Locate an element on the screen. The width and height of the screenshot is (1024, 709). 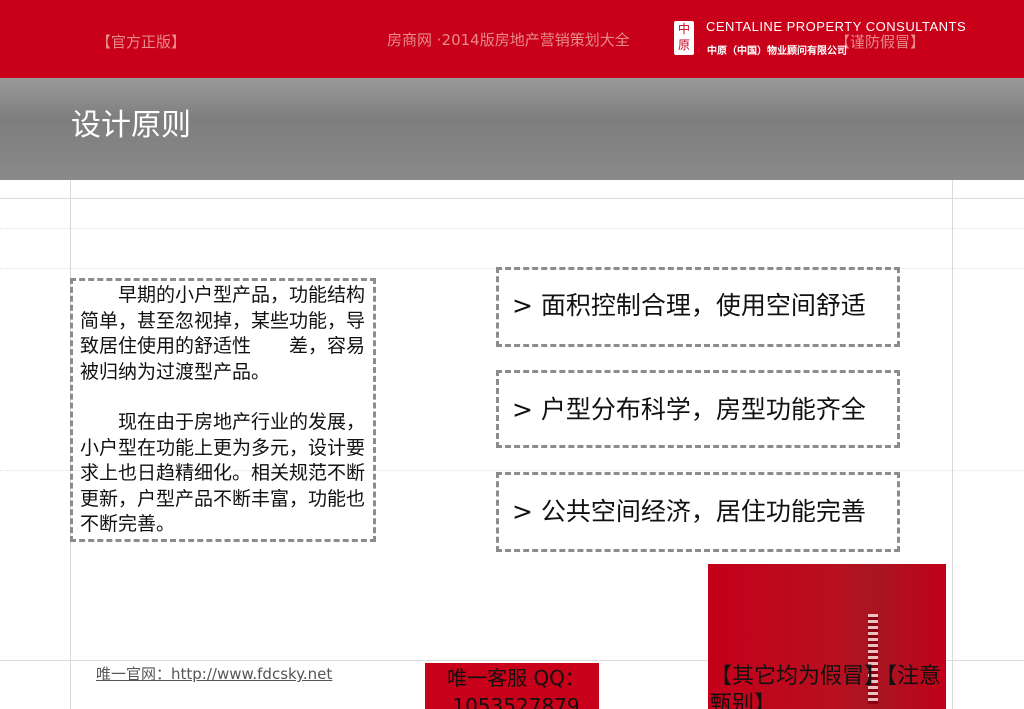
title-band: 设计原则 is located at coordinates (512, 129).